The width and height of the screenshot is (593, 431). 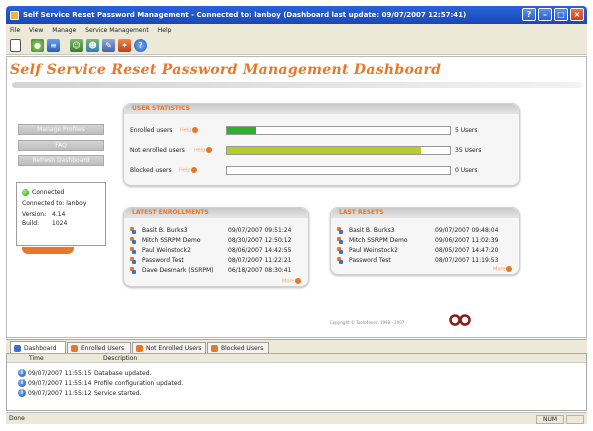 I want to click on not-enrolled-users-bar-fill, so click(x=324, y=150).